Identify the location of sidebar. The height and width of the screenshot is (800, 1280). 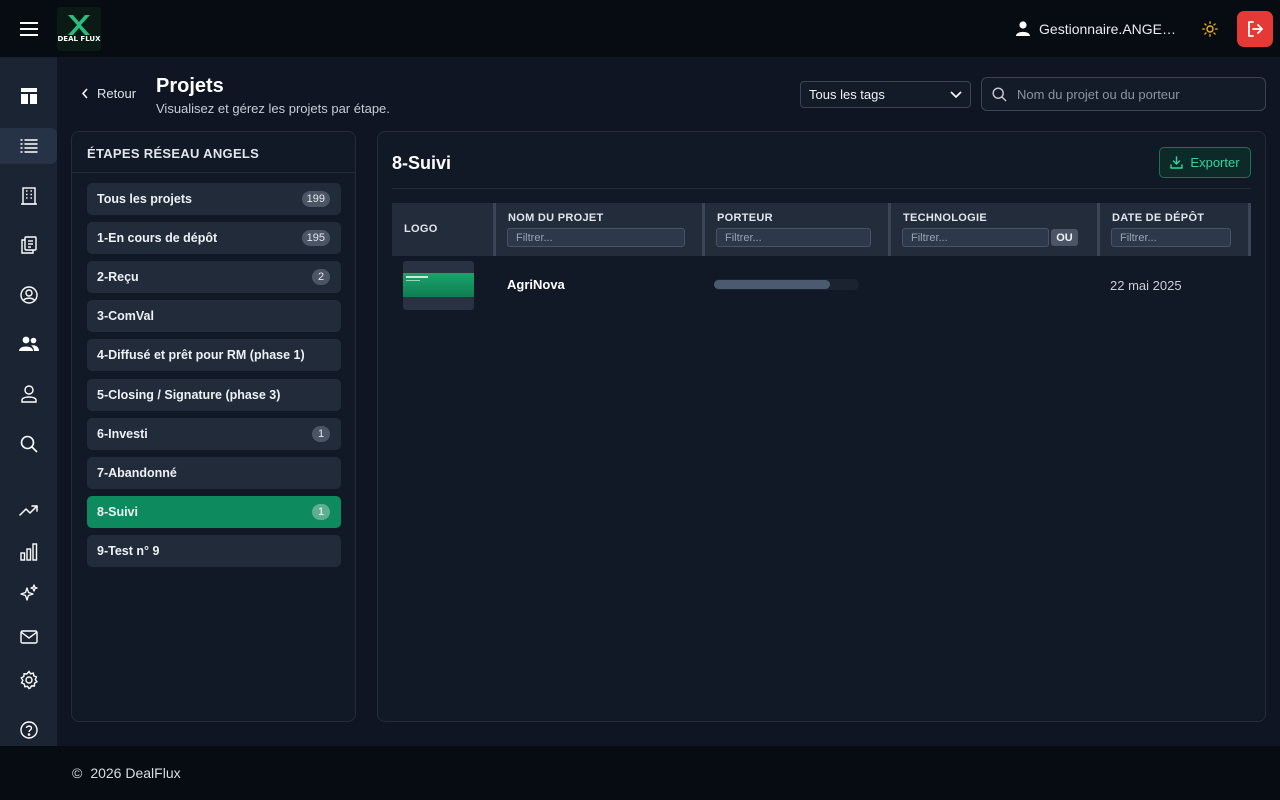
(28, 401).